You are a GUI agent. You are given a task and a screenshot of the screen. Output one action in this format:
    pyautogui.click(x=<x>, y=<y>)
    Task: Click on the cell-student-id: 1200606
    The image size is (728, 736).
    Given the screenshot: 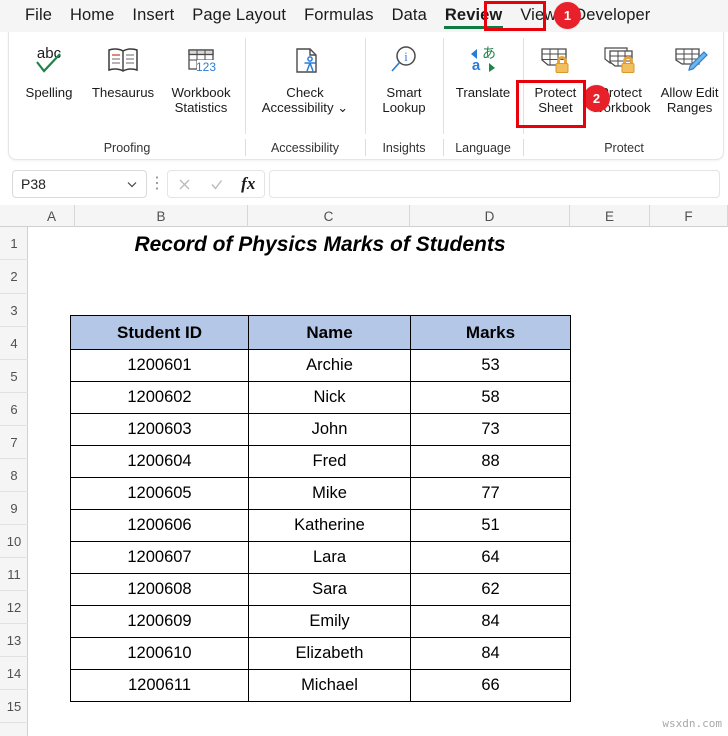 What is the action you would take?
    pyautogui.click(x=159, y=525)
    